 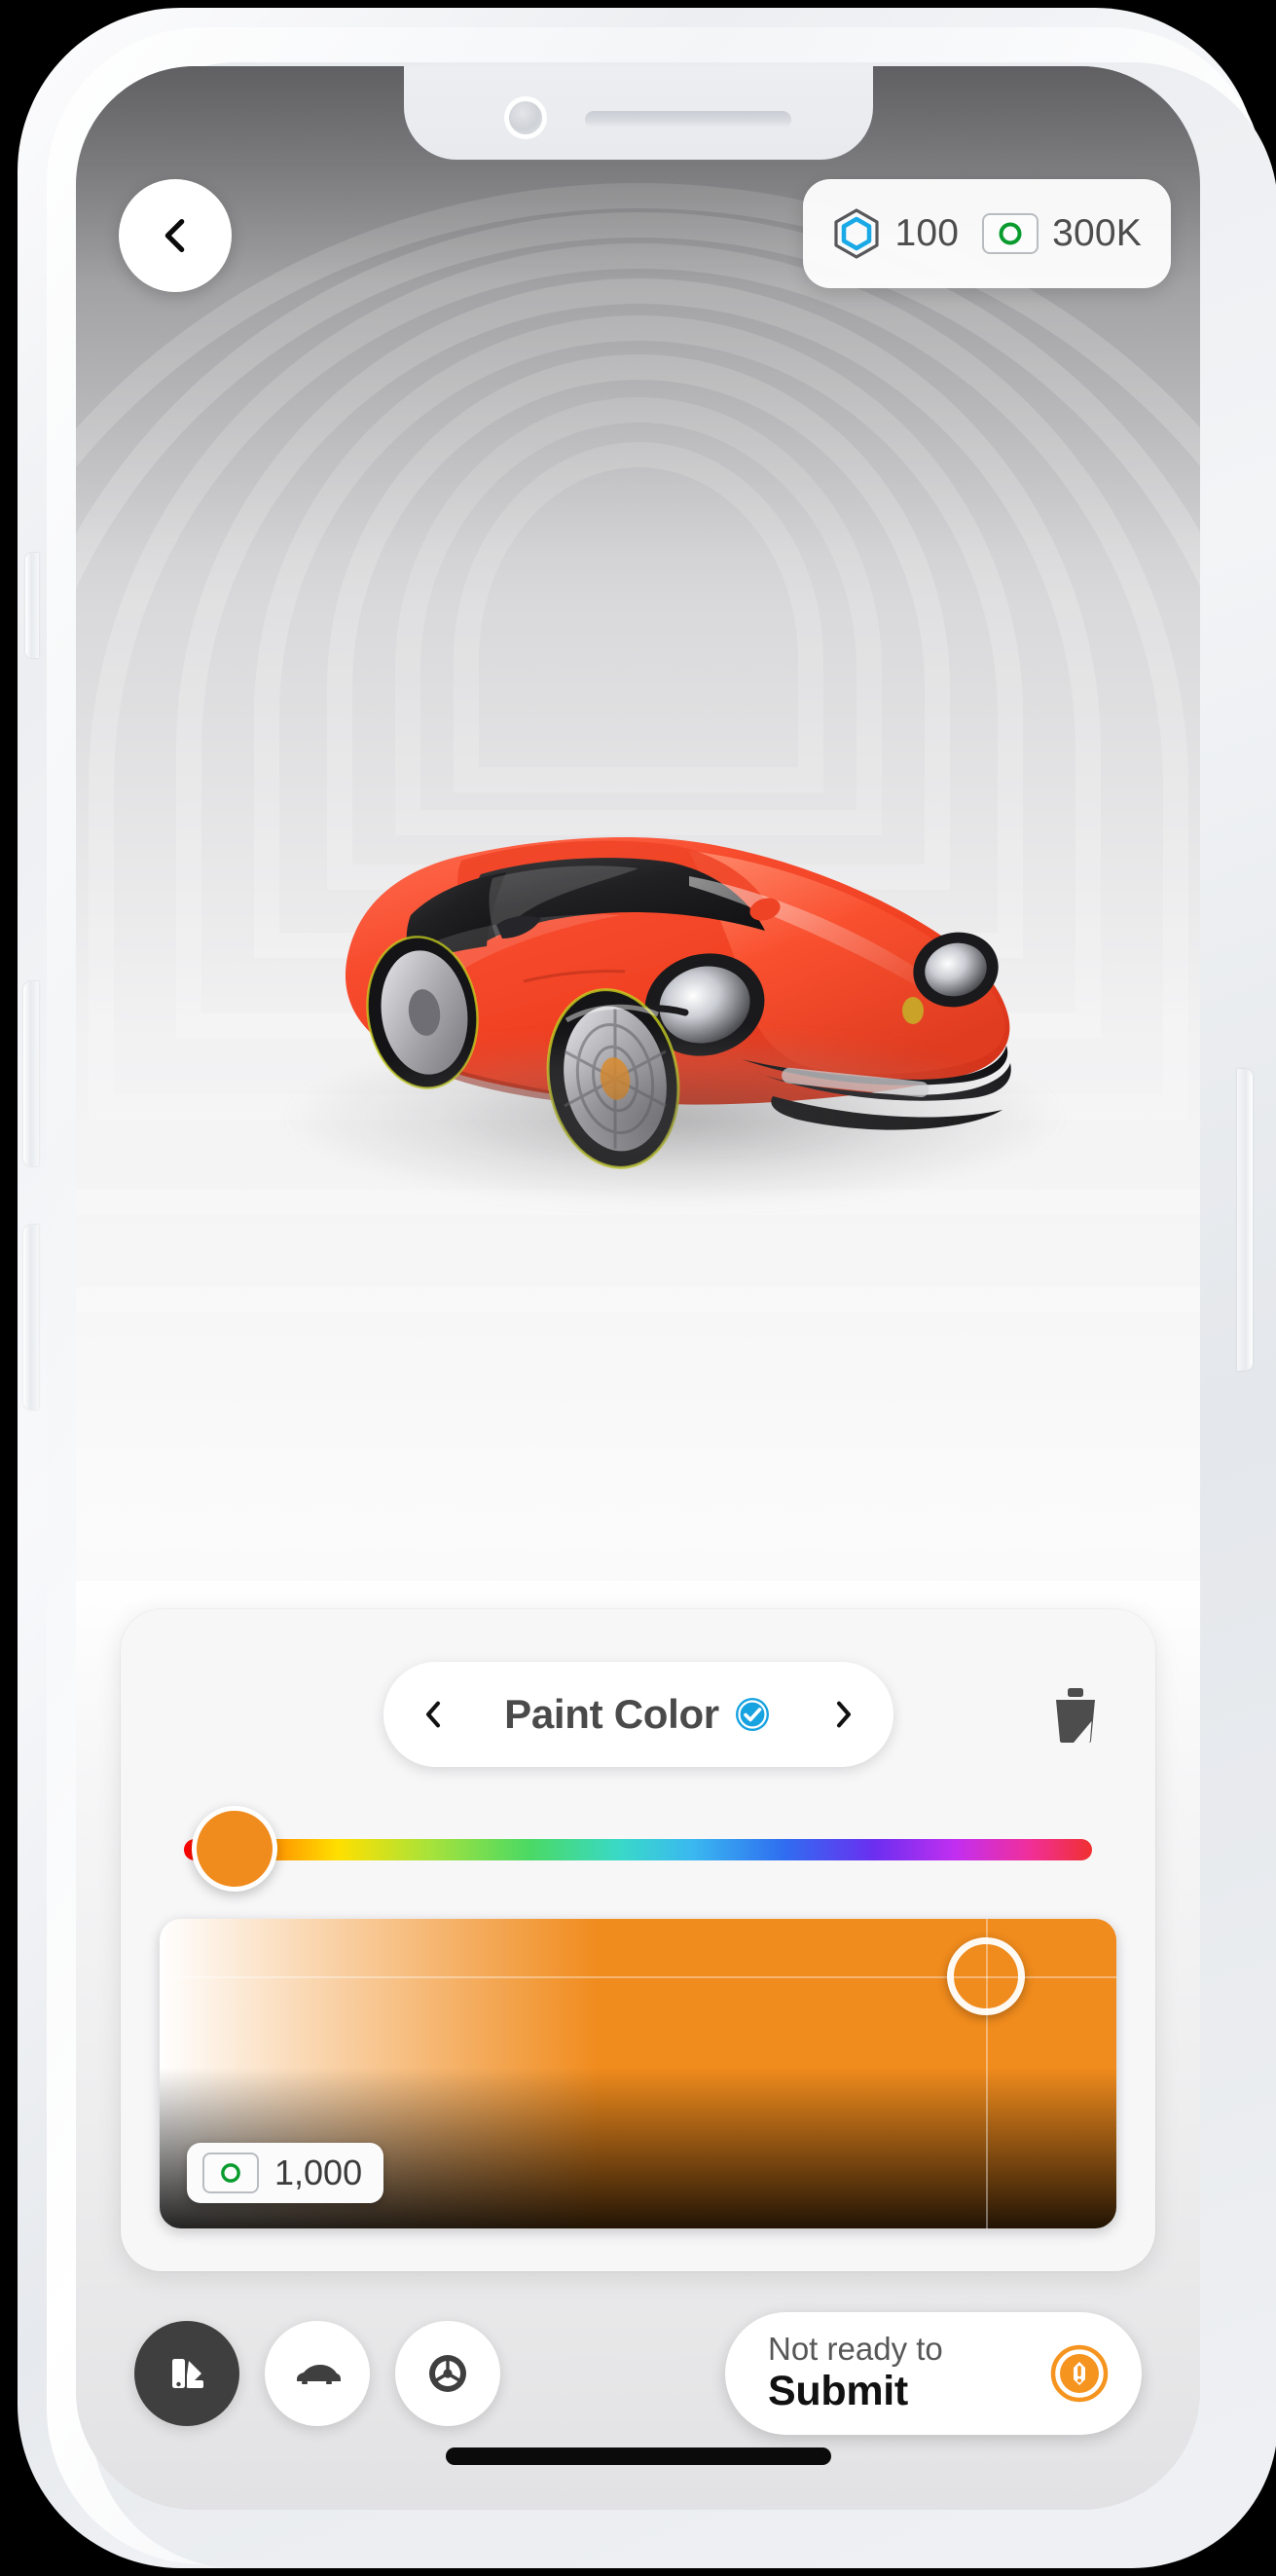 I want to click on next-category-button, so click(x=843, y=1714).